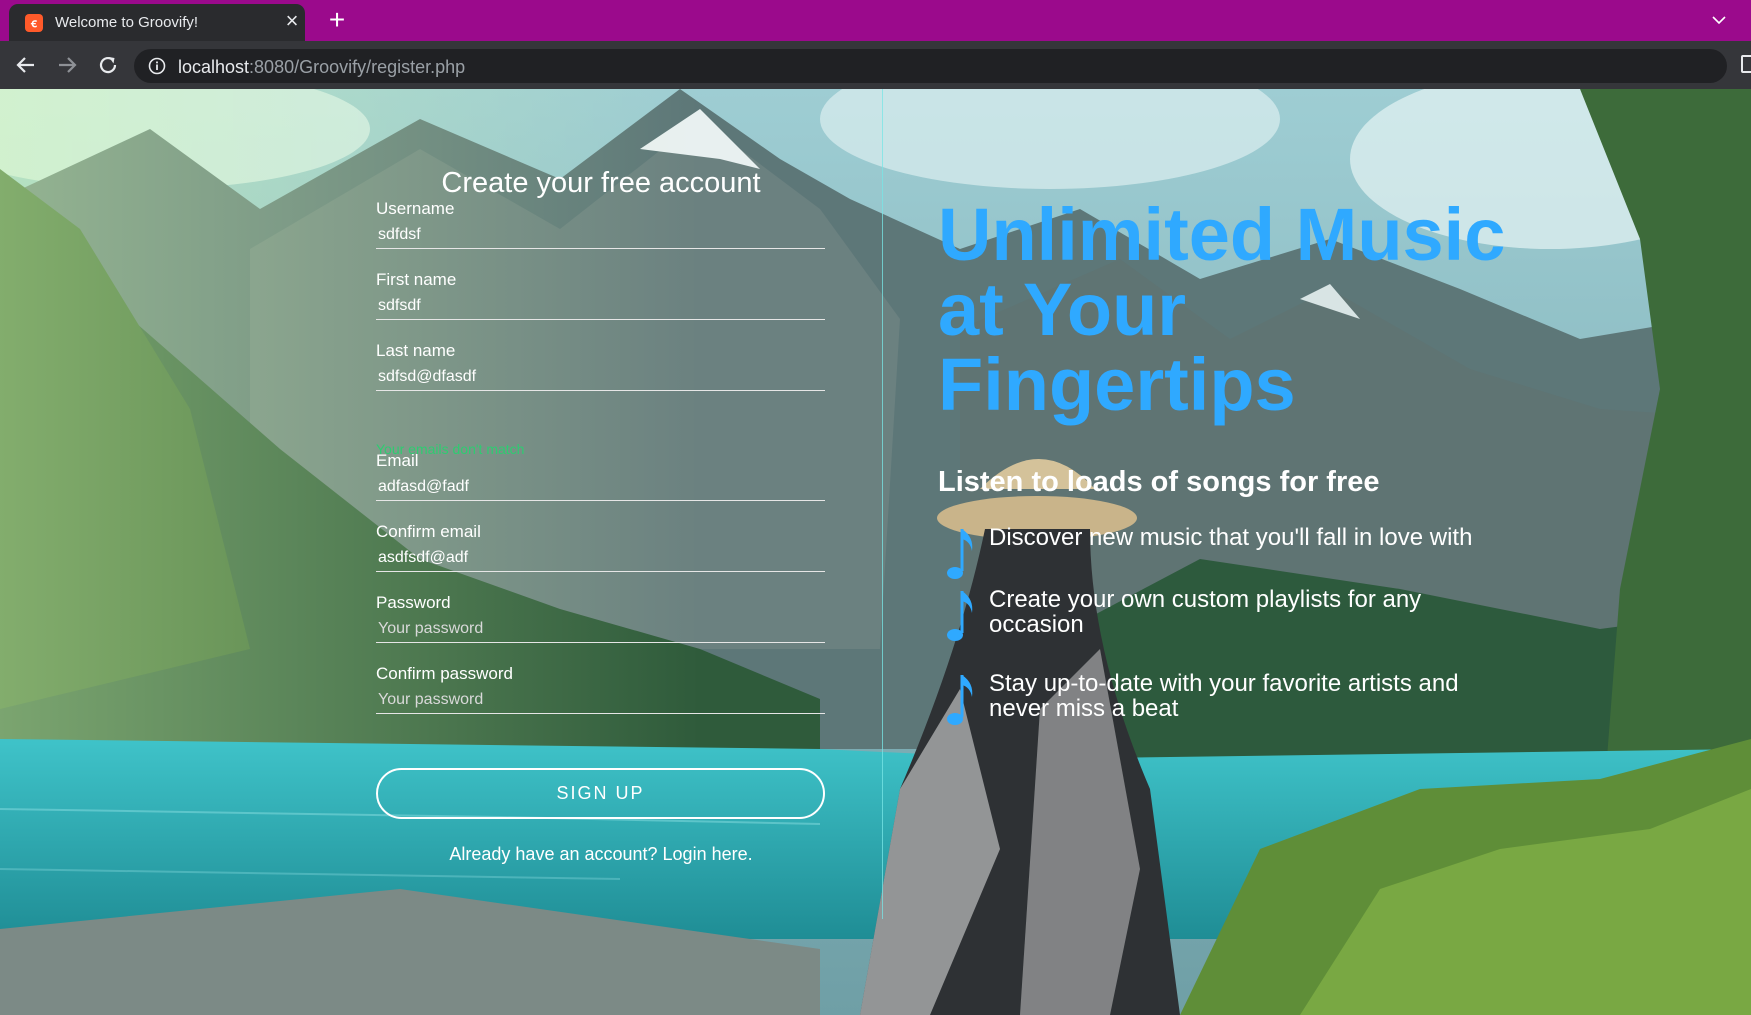 The width and height of the screenshot is (1751, 1015). Describe the element at coordinates (127, 22) in the screenshot. I see `tab-title: Welcome to Groovify!` at that location.